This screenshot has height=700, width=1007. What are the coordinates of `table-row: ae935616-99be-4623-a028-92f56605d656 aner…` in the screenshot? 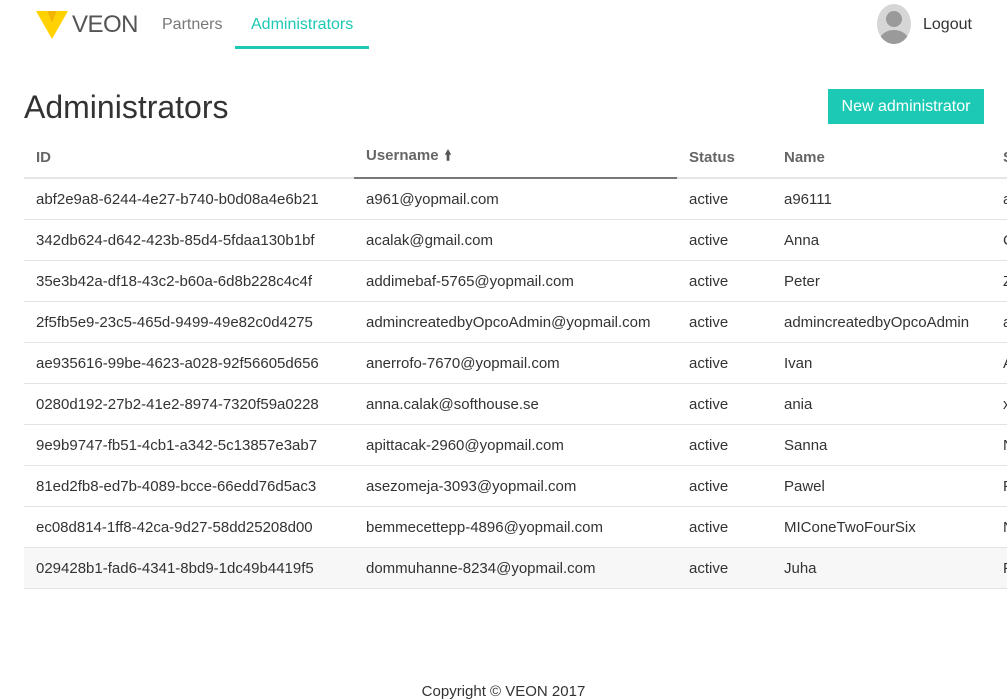 It's located at (515, 363).